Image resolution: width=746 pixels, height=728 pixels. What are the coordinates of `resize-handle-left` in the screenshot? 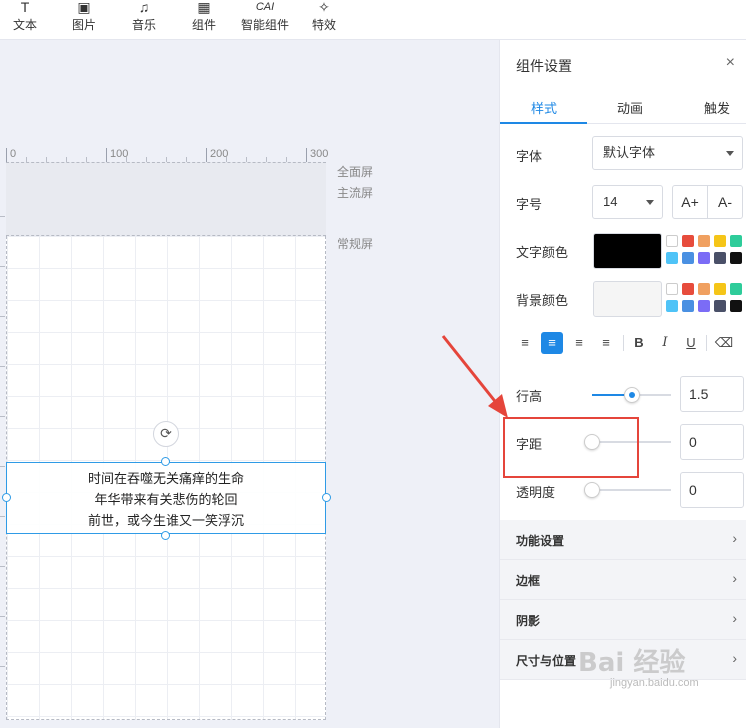 It's located at (6, 497).